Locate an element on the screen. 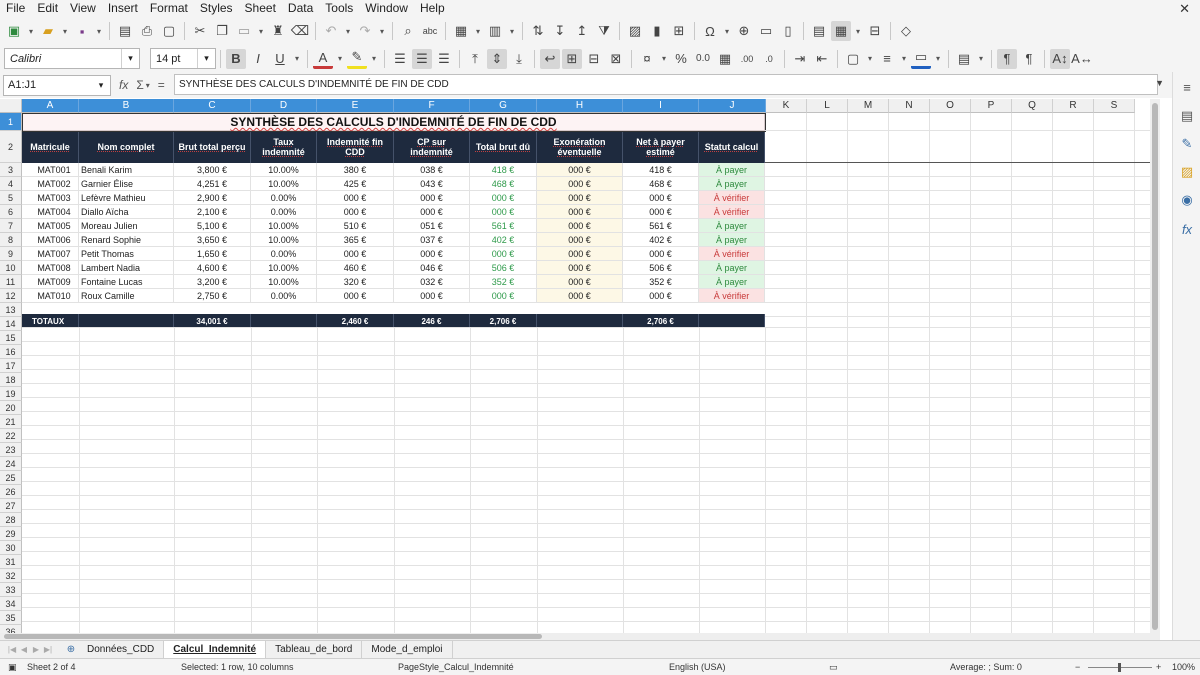  sum-dropdown-icon: ▾ is located at coordinates (148, 85).